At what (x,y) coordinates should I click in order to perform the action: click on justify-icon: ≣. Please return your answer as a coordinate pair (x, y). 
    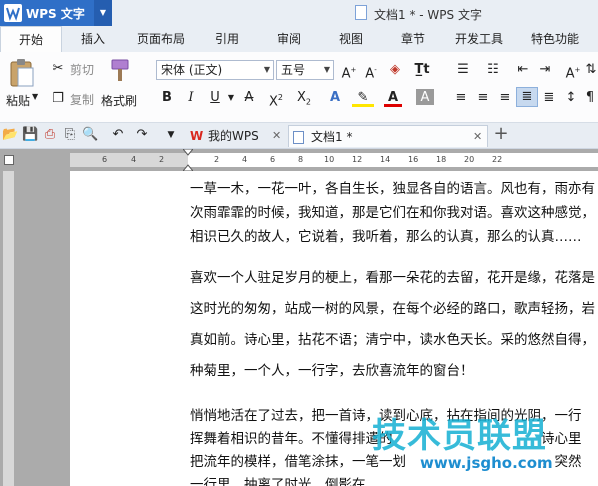
    Looking at the image, I should click on (527, 97).